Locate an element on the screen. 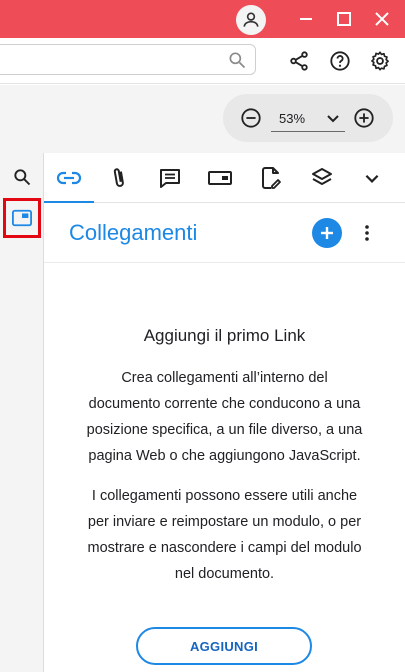 The image size is (405, 672). tab-more-dropdown is located at coordinates (372, 178).